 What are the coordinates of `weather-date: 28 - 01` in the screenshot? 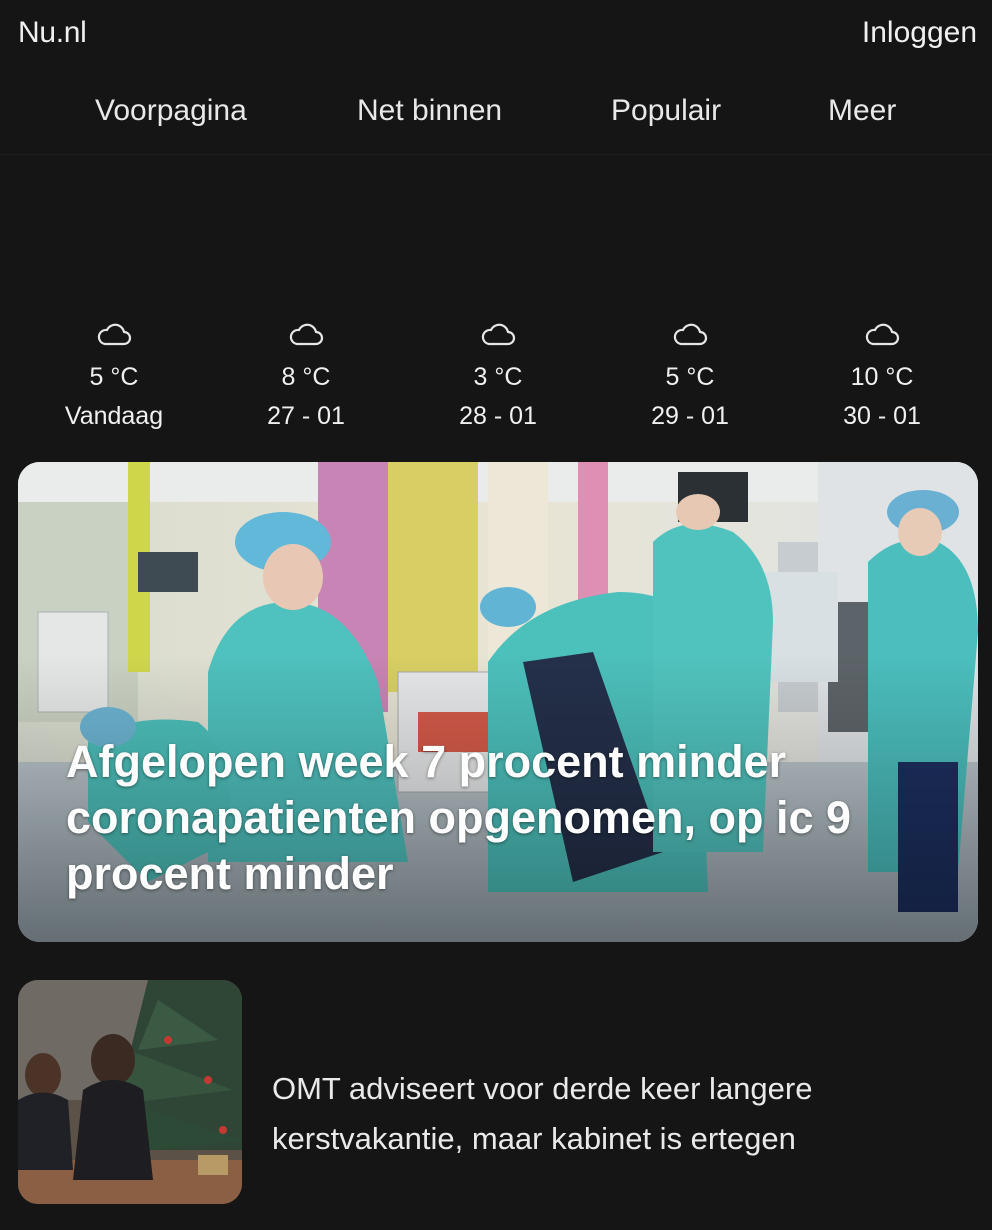 It's located at (498, 416).